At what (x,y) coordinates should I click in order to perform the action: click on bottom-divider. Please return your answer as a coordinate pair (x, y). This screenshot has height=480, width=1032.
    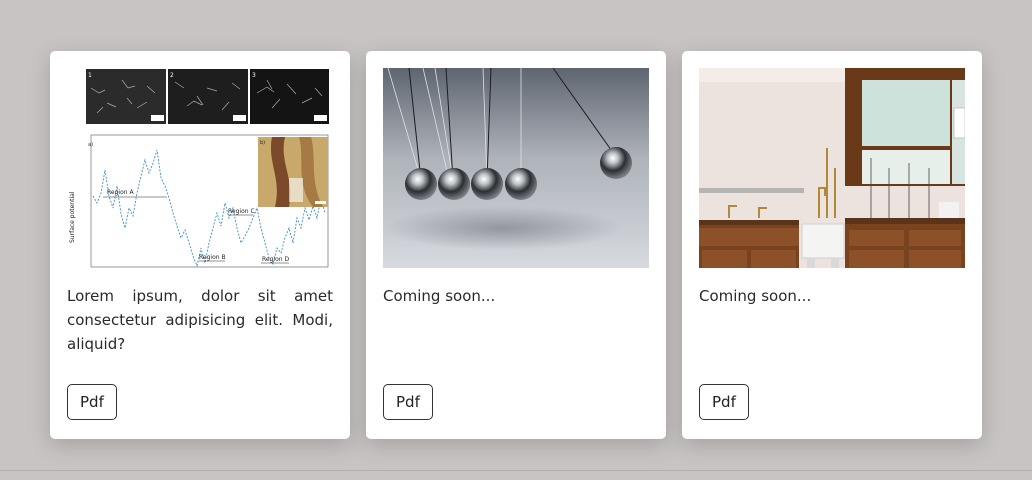
    Looking at the image, I should click on (516, 470).